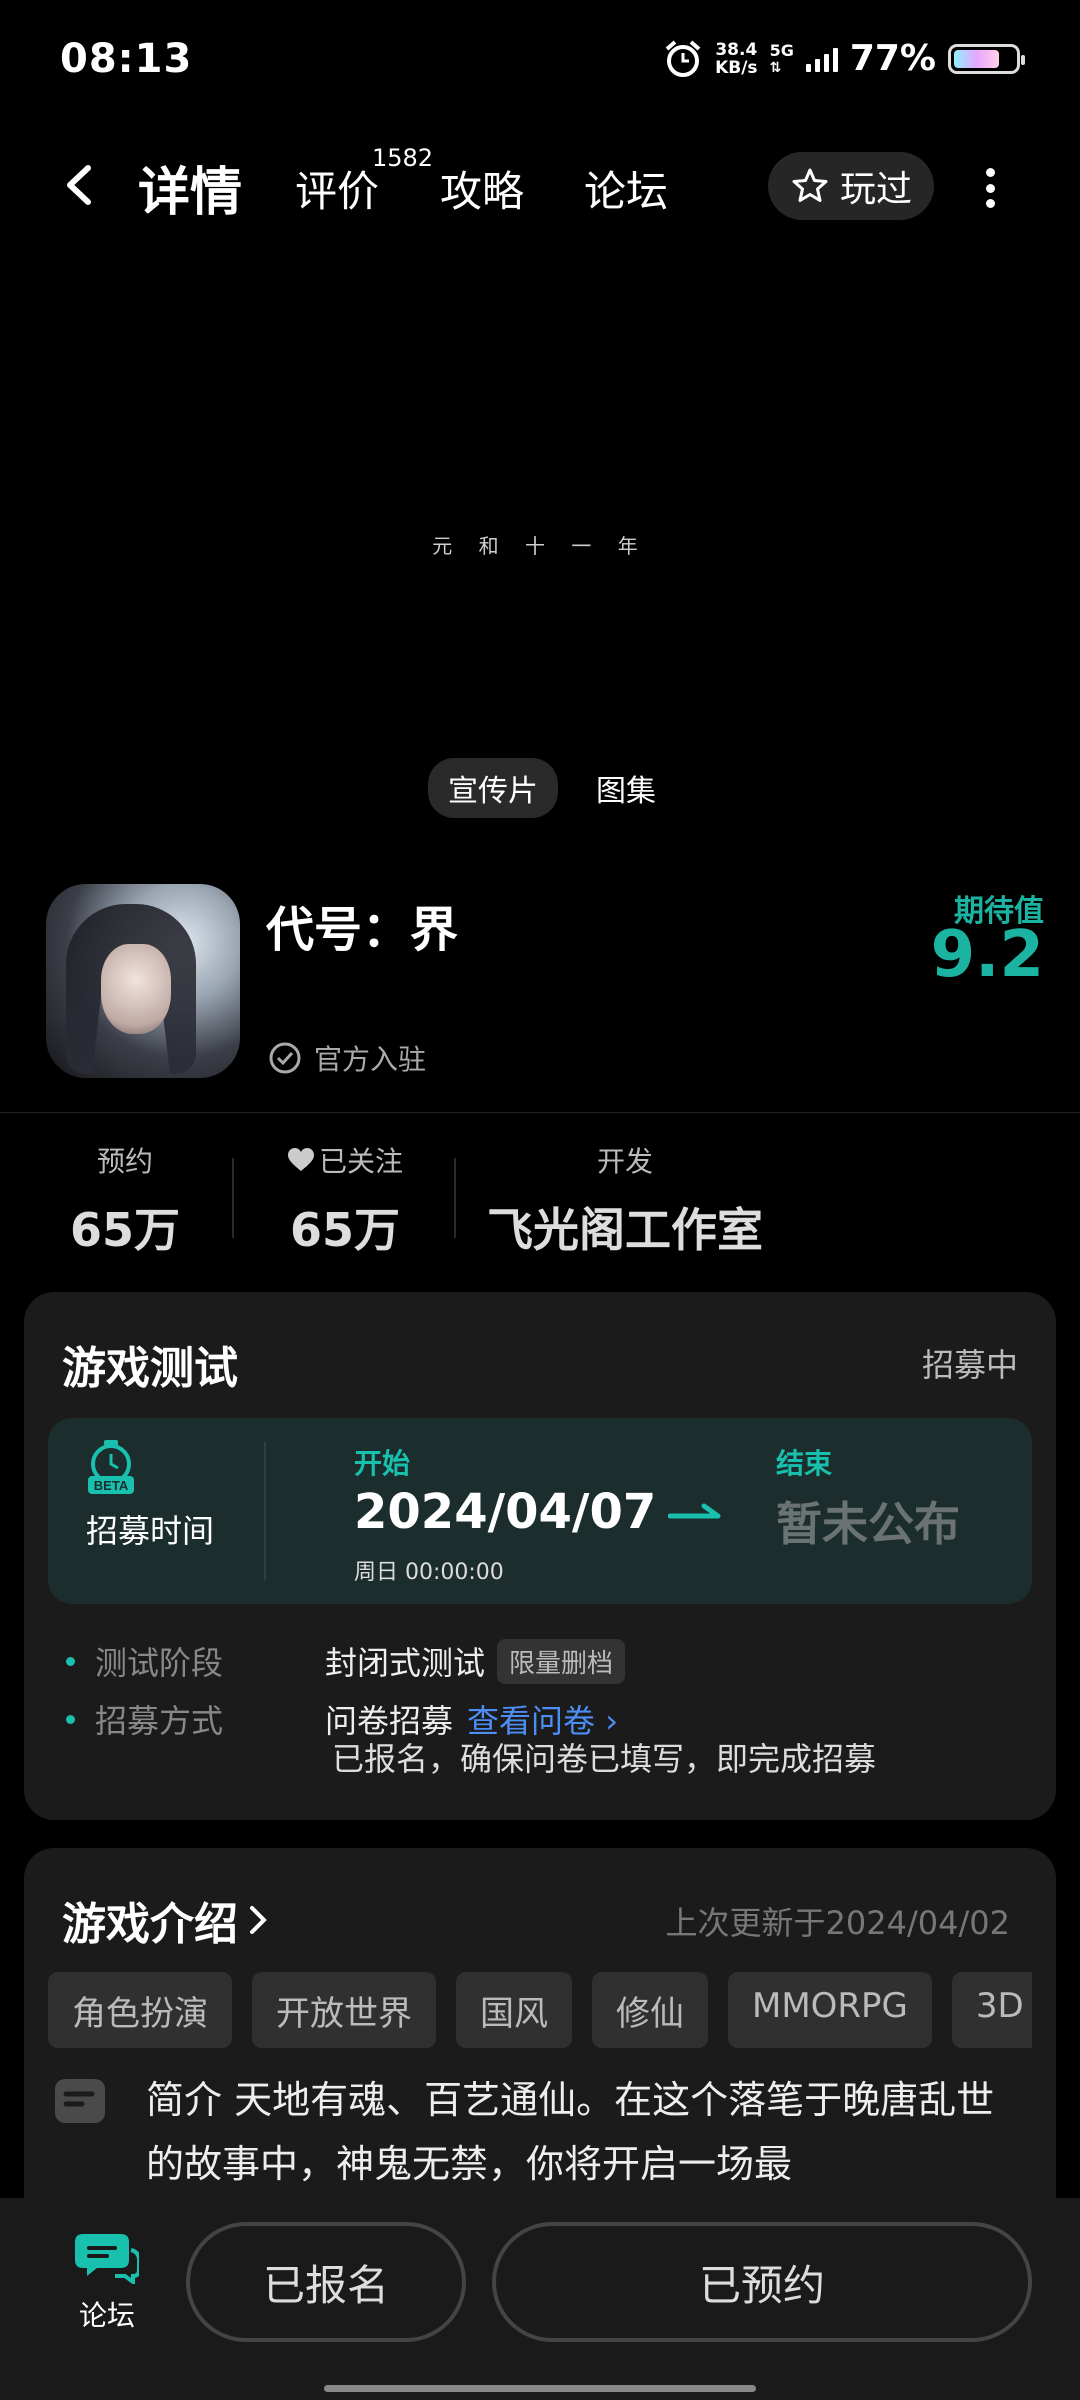 The height and width of the screenshot is (2400, 1080). I want to click on tab-guides: 攻略, so click(482, 188).